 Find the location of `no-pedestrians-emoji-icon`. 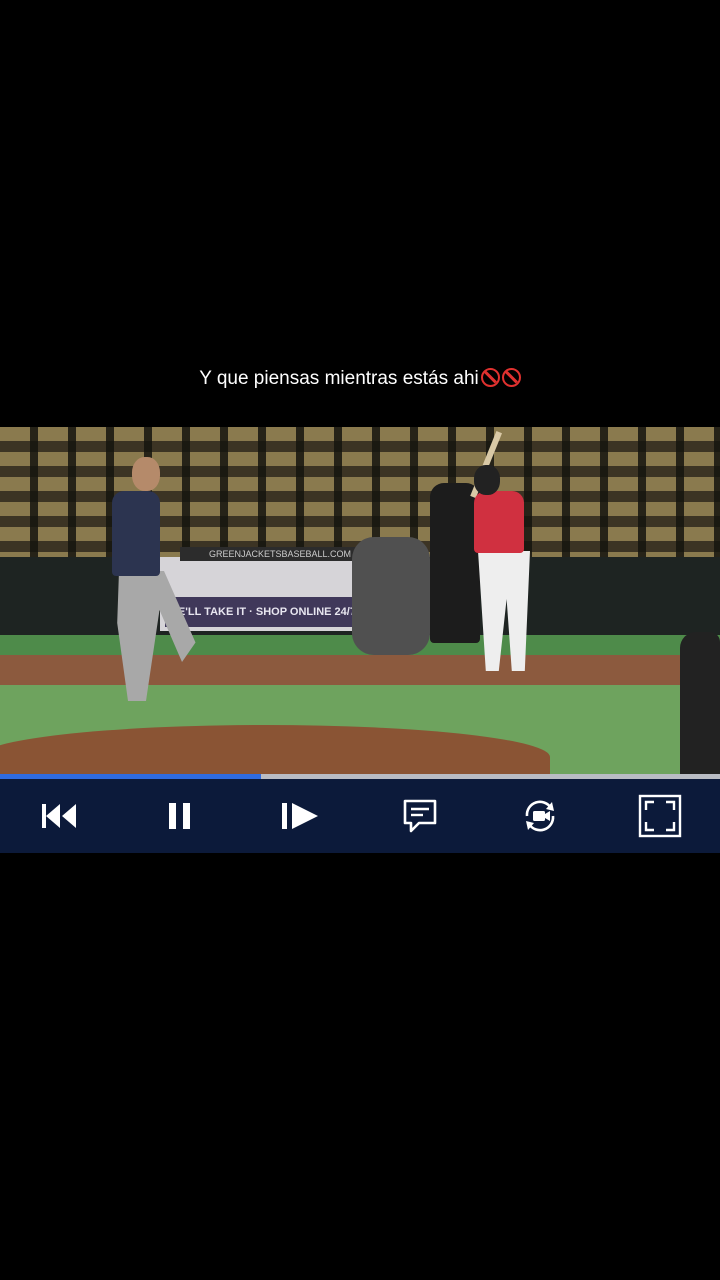

no-pedestrians-emoji-icon is located at coordinates (511, 377).